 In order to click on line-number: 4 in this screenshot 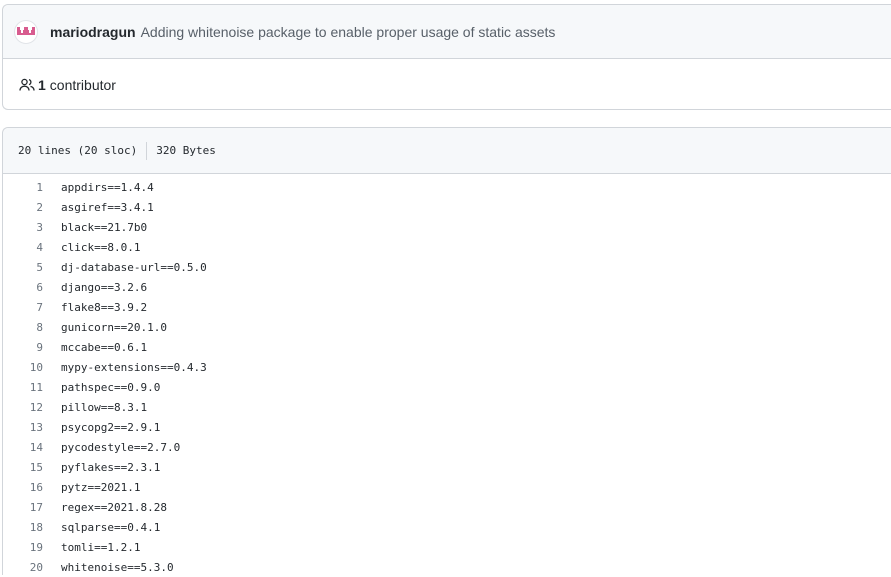, I will do `click(32, 247)`.